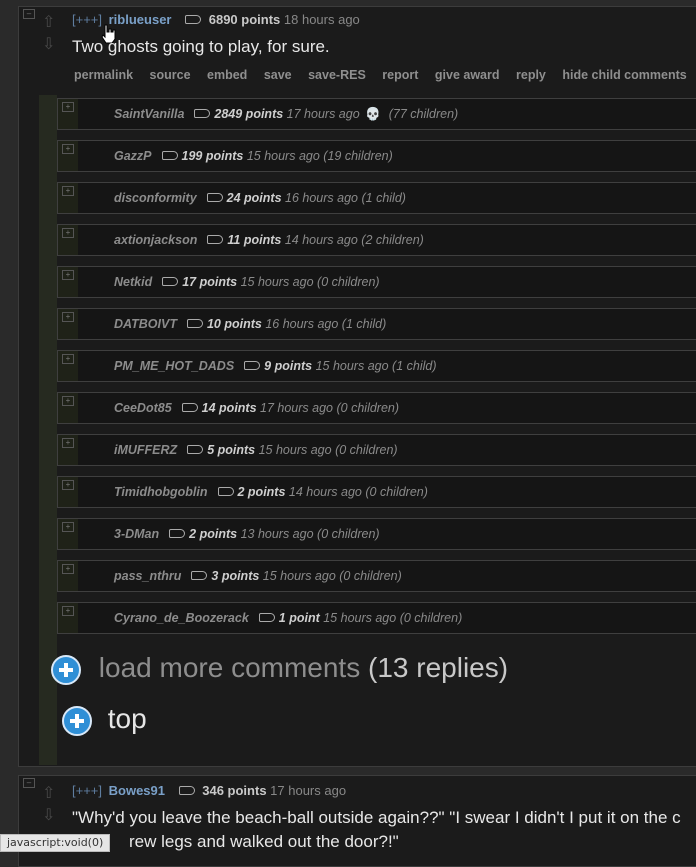 The height and width of the screenshot is (867, 696). I want to click on load-more-comments: load more comments (13 replies), so click(279, 668).